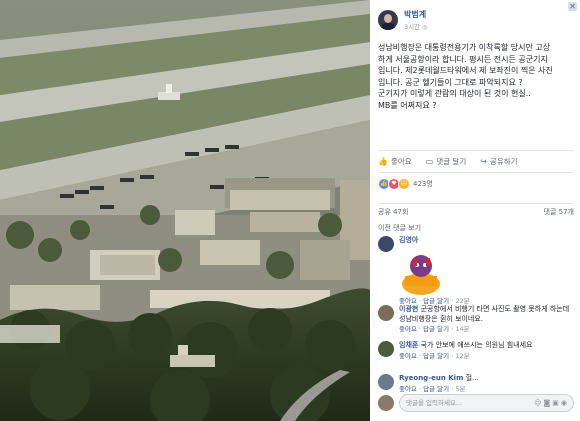  I want to click on globe-icon: ◎, so click(425, 27).